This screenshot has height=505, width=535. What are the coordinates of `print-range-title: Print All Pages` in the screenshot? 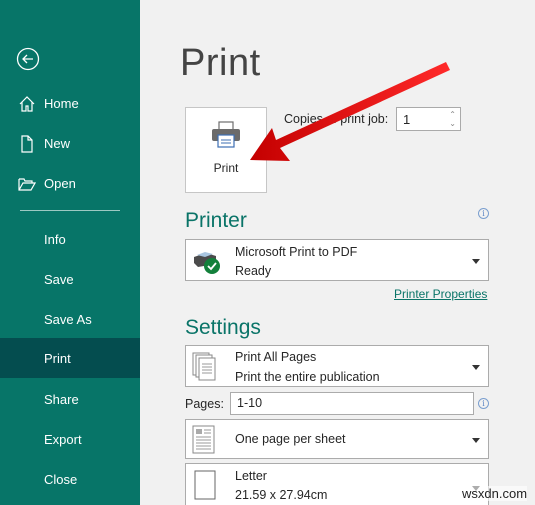 It's located at (276, 357).